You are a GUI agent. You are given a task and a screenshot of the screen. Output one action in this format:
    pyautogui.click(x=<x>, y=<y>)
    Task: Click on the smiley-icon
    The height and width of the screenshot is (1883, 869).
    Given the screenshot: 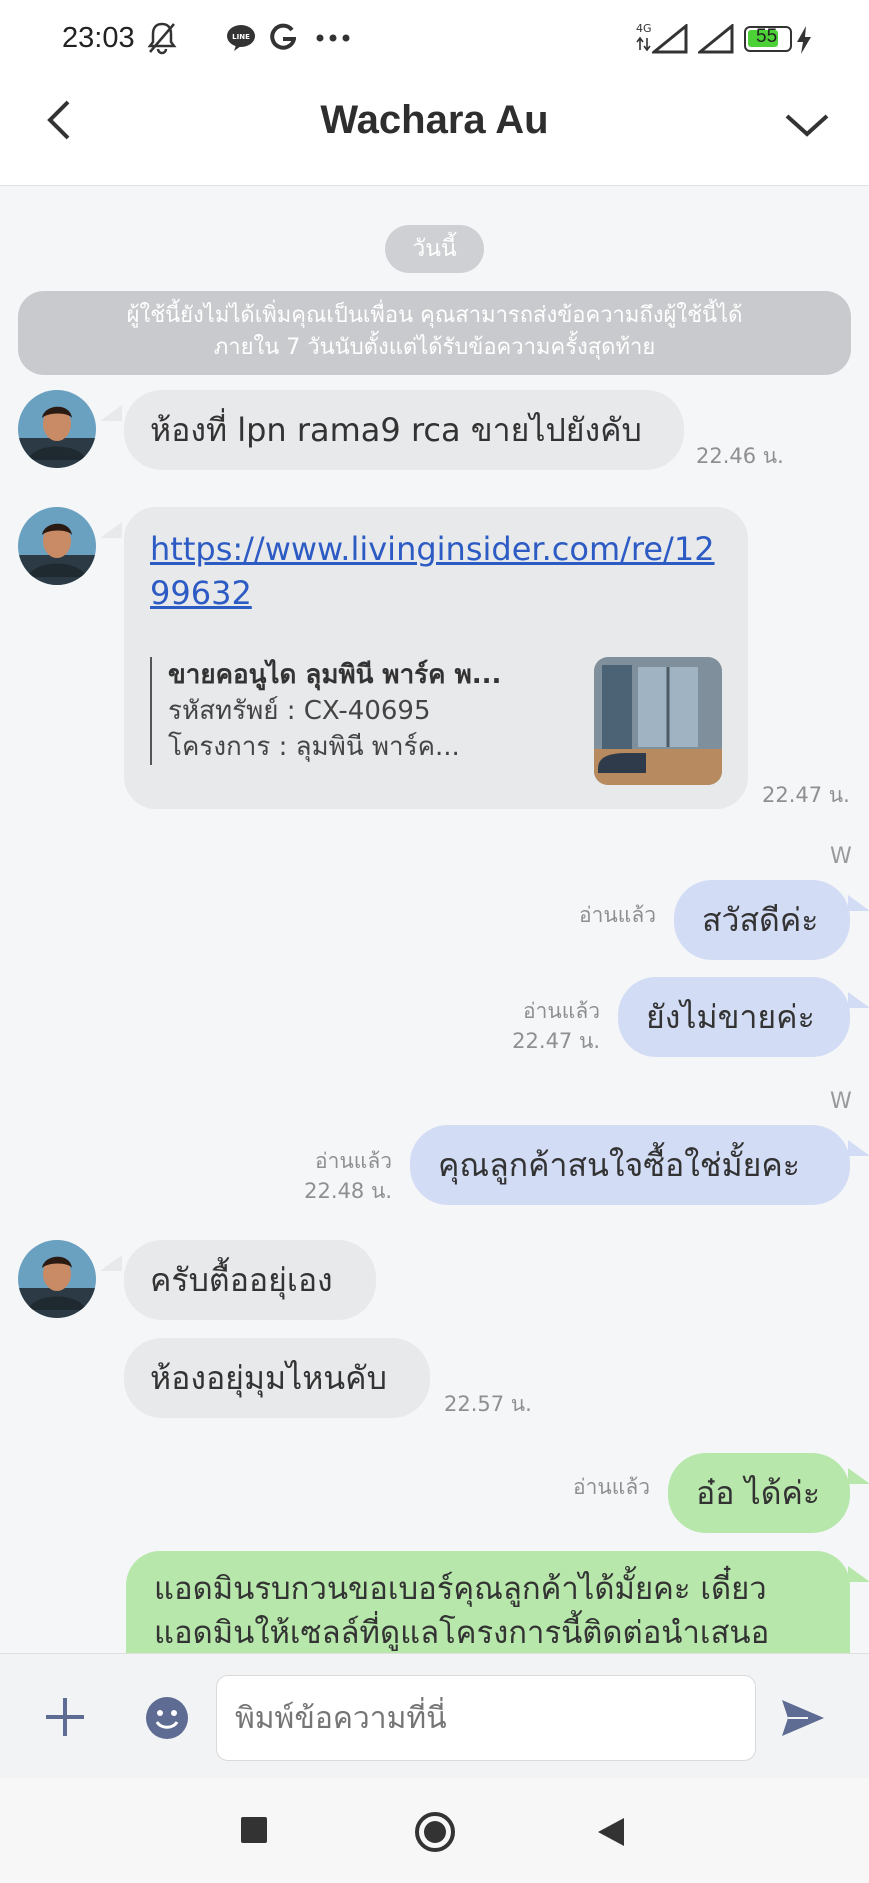 What is the action you would take?
    pyautogui.click(x=167, y=1718)
    